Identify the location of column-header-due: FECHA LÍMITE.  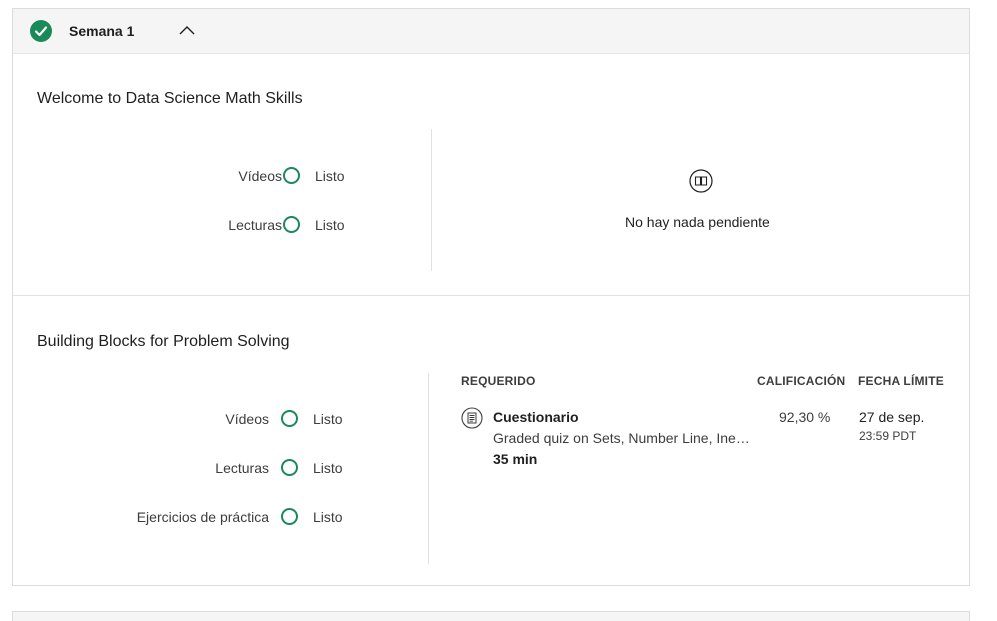
(901, 381).